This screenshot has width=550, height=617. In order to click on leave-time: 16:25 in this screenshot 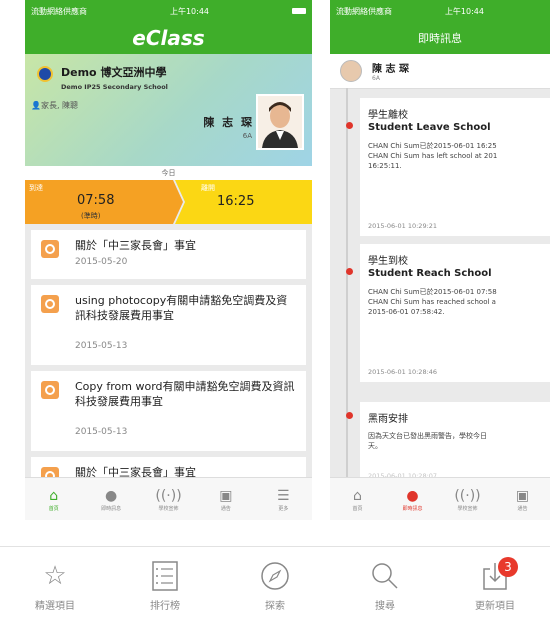, I will do `click(236, 201)`.